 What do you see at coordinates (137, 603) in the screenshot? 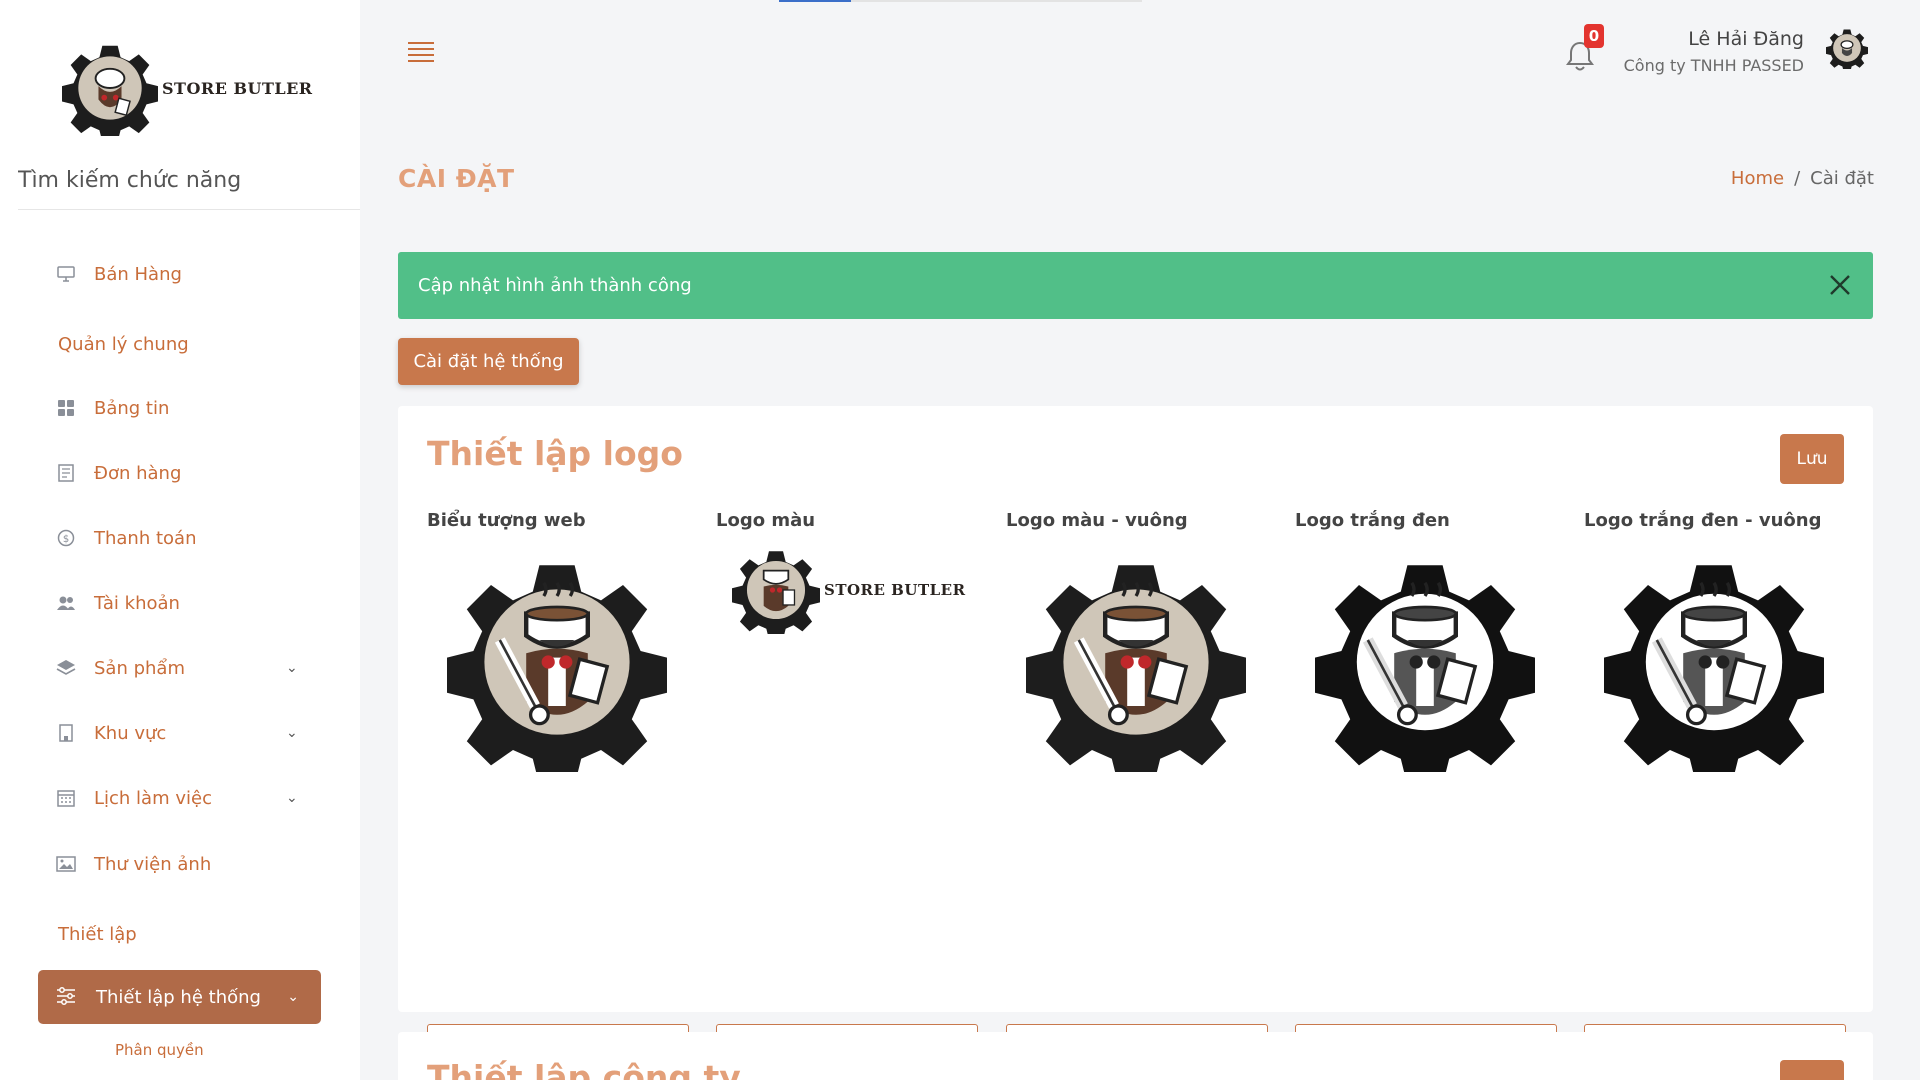
I see `sidebar-item-label: Tài khoản` at bounding box center [137, 603].